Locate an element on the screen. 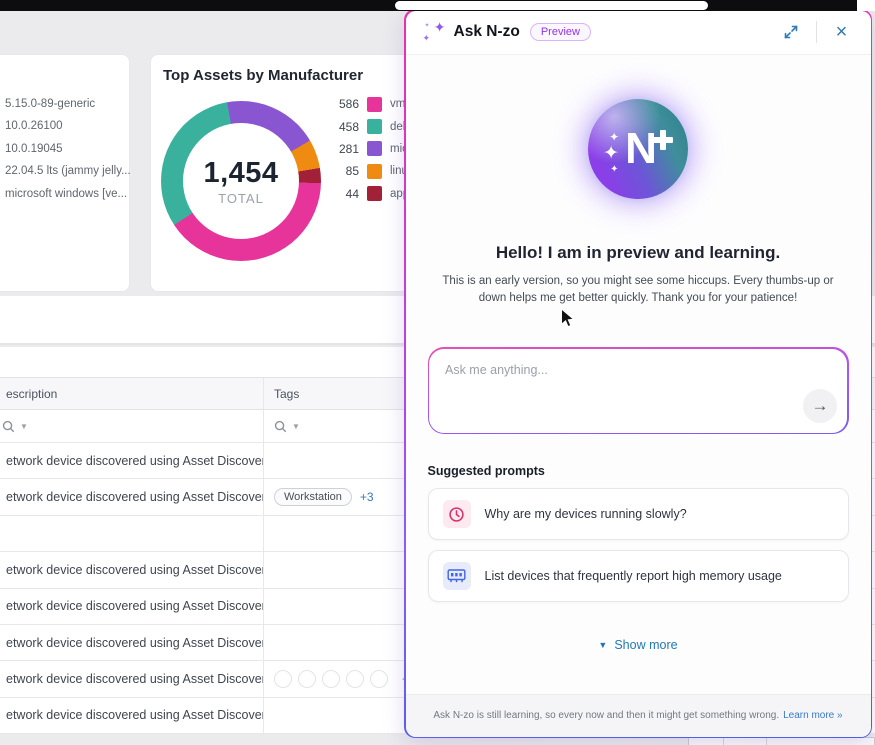  chart-title: Top Assets by Manufacturer is located at coordinates (263, 75).